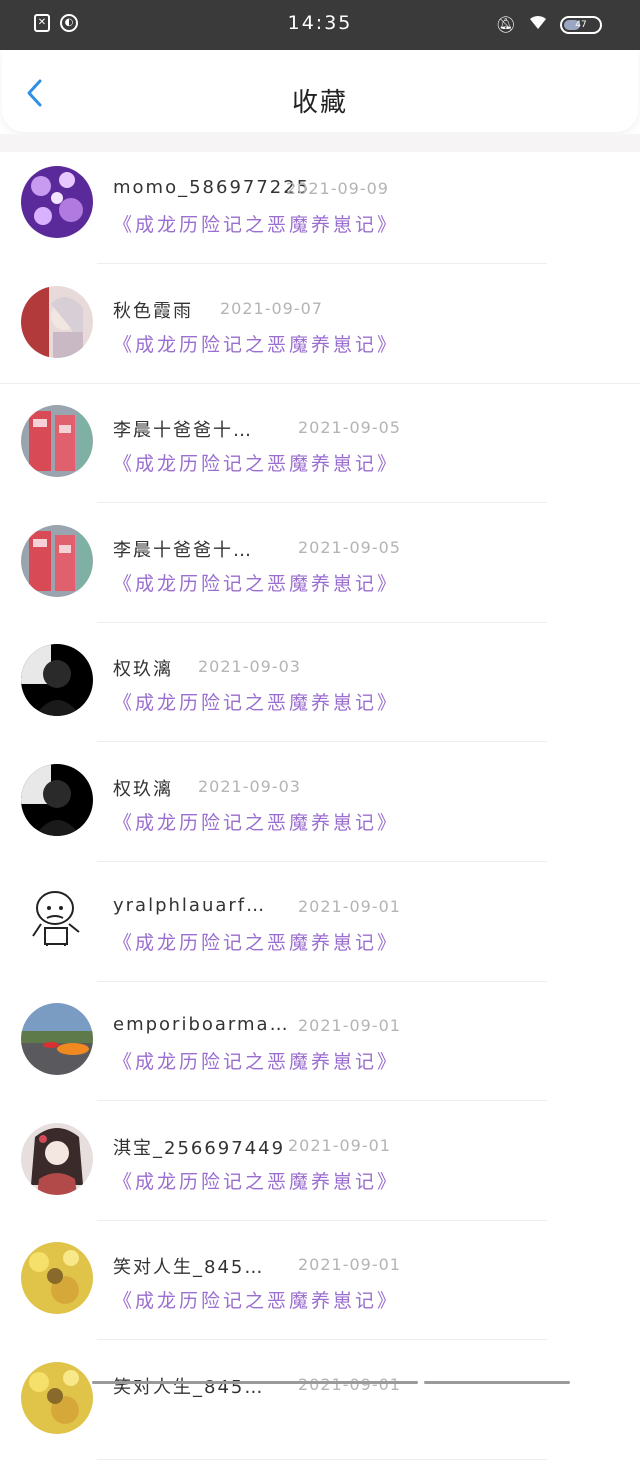  I want to click on list-item: momo_586977225 2021-09-09 《成龙历险记之恶魔养崽记》, so click(320, 212).